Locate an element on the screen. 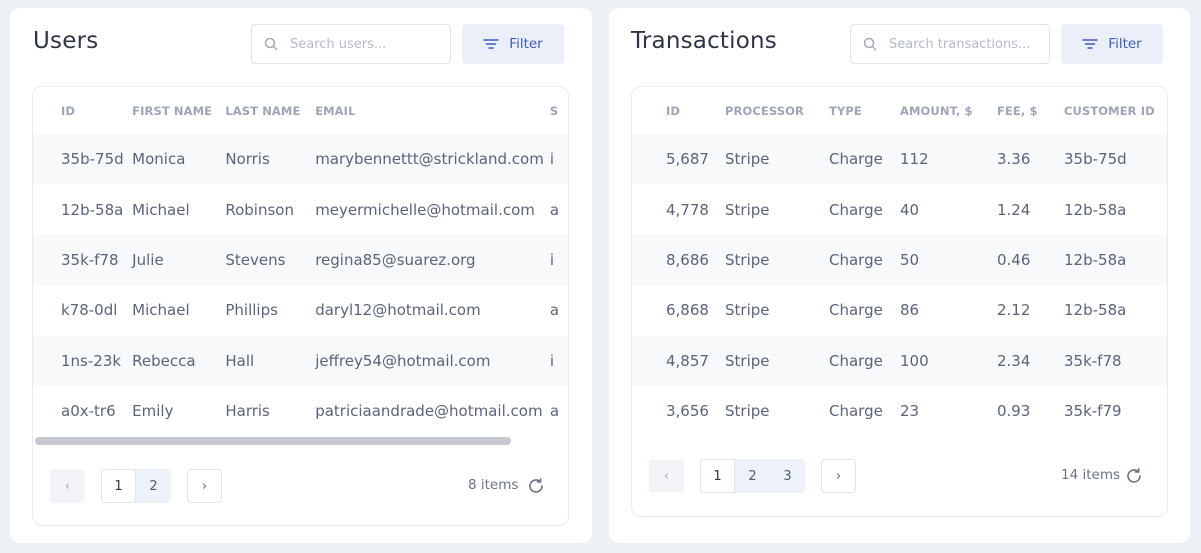 The image size is (1201, 553). table-row: 5,687 Stripe Charge 112 3.36 35b-75d is located at coordinates (899, 159).